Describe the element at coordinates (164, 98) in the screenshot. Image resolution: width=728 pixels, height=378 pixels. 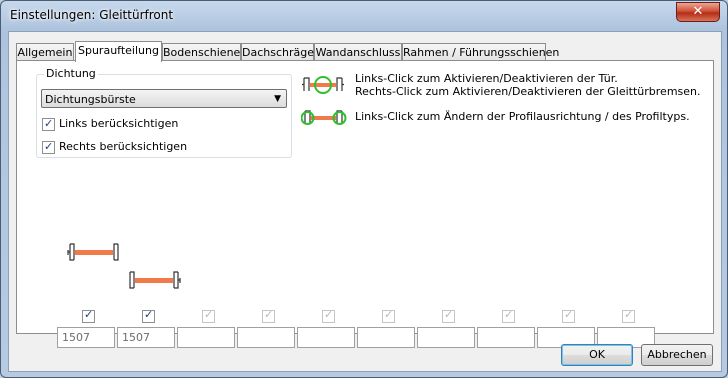
I see `seal-type-select: Dichtungsbürste ▼` at that location.